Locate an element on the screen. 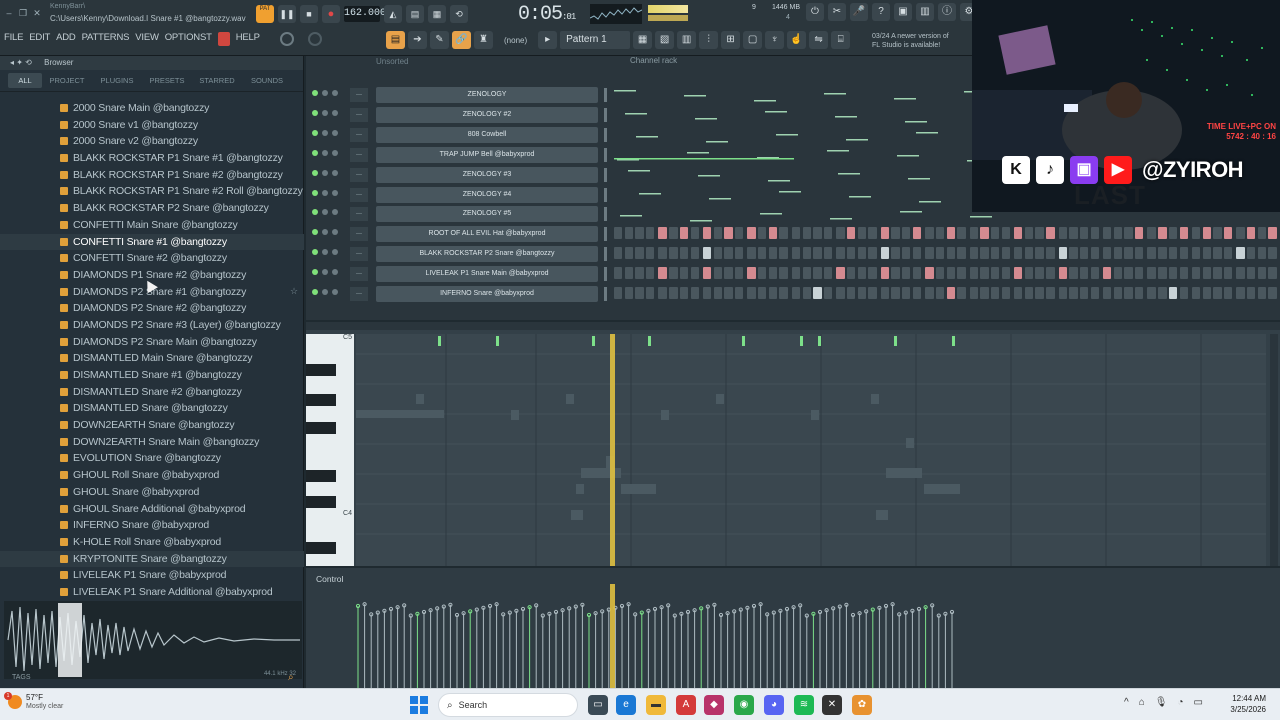 The width and height of the screenshot is (1280, 720). menu-tools: T is located at coordinates (209, 41).